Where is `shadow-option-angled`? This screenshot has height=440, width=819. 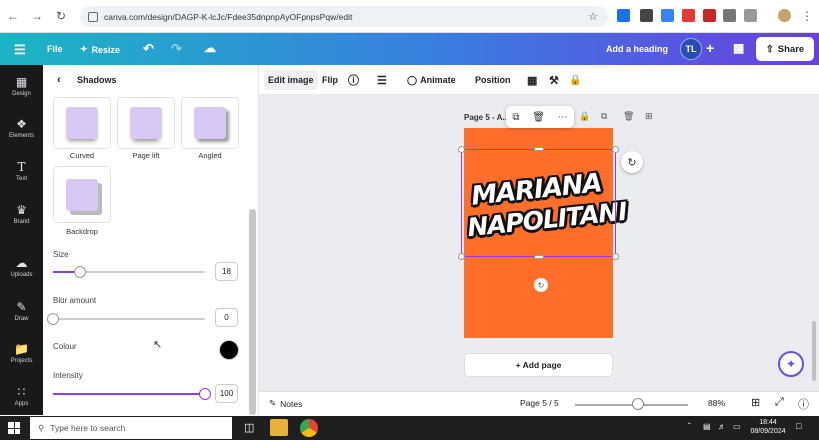 shadow-option-angled is located at coordinates (210, 123).